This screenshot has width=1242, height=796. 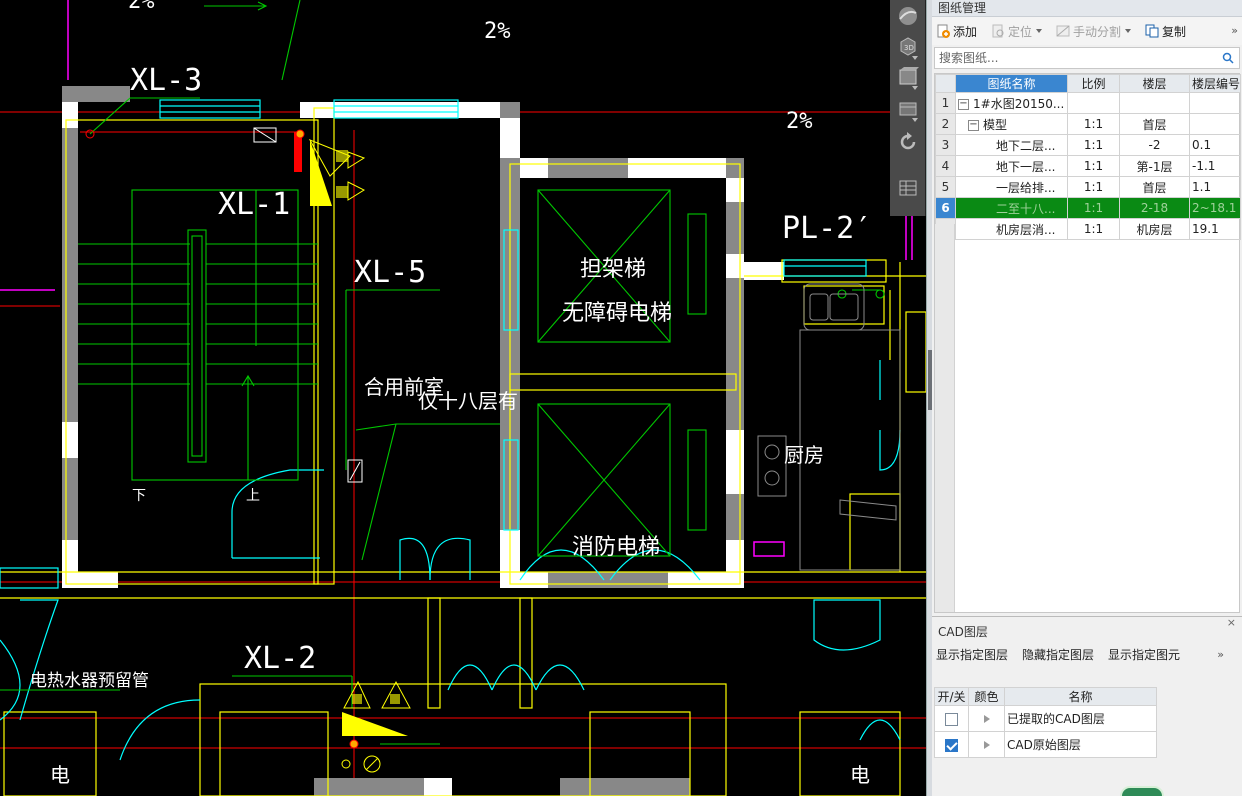 What do you see at coordinates (1174, 31) in the screenshot?
I see `copy-label: 复制` at bounding box center [1174, 31].